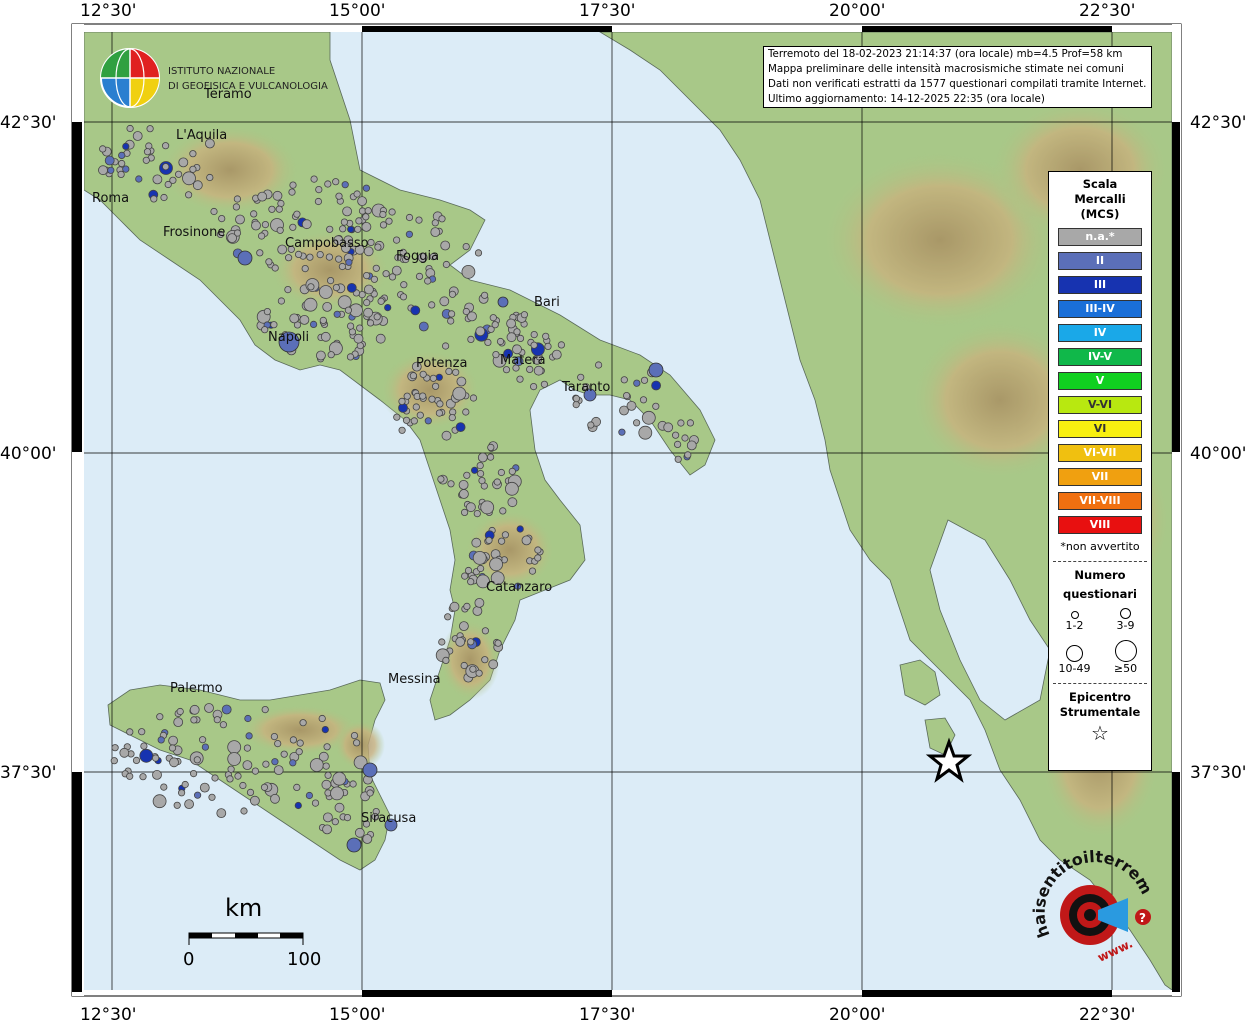 The image size is (1253, 1024). I want to click on scale-start: 0, so click(188, 959).